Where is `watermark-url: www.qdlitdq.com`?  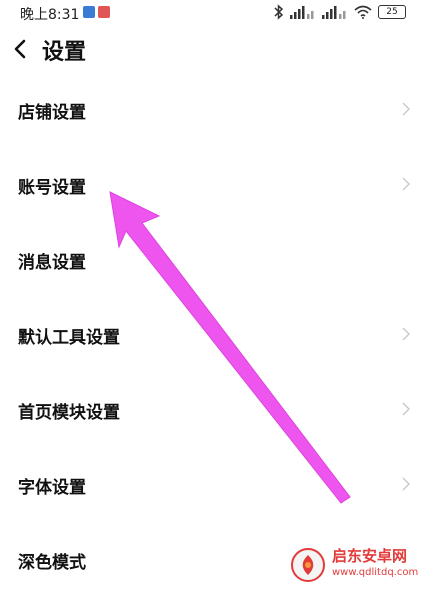 watermark-url: www.qdlitdq.com is located at coordinates (375, 572).